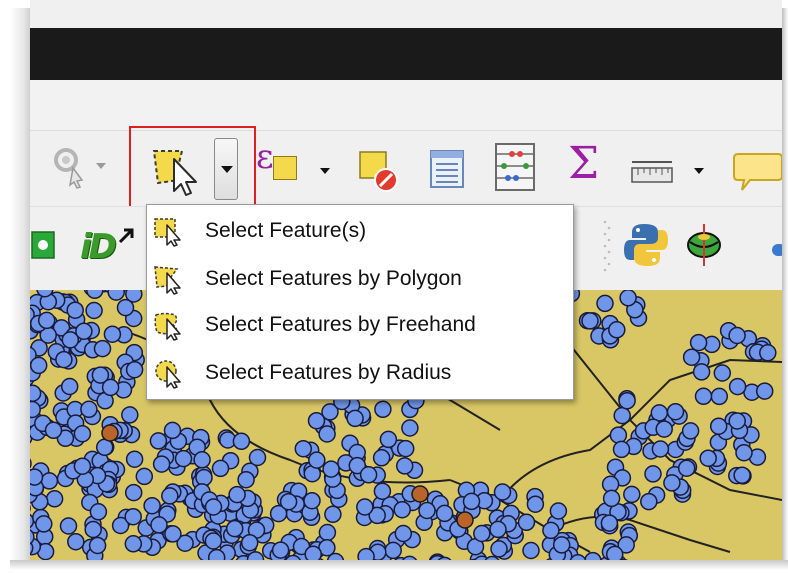 The image size is (788, 573). Describe the element at coordinates (44, 245) in the screenshot. I see `green-plugin-icon` at that location.